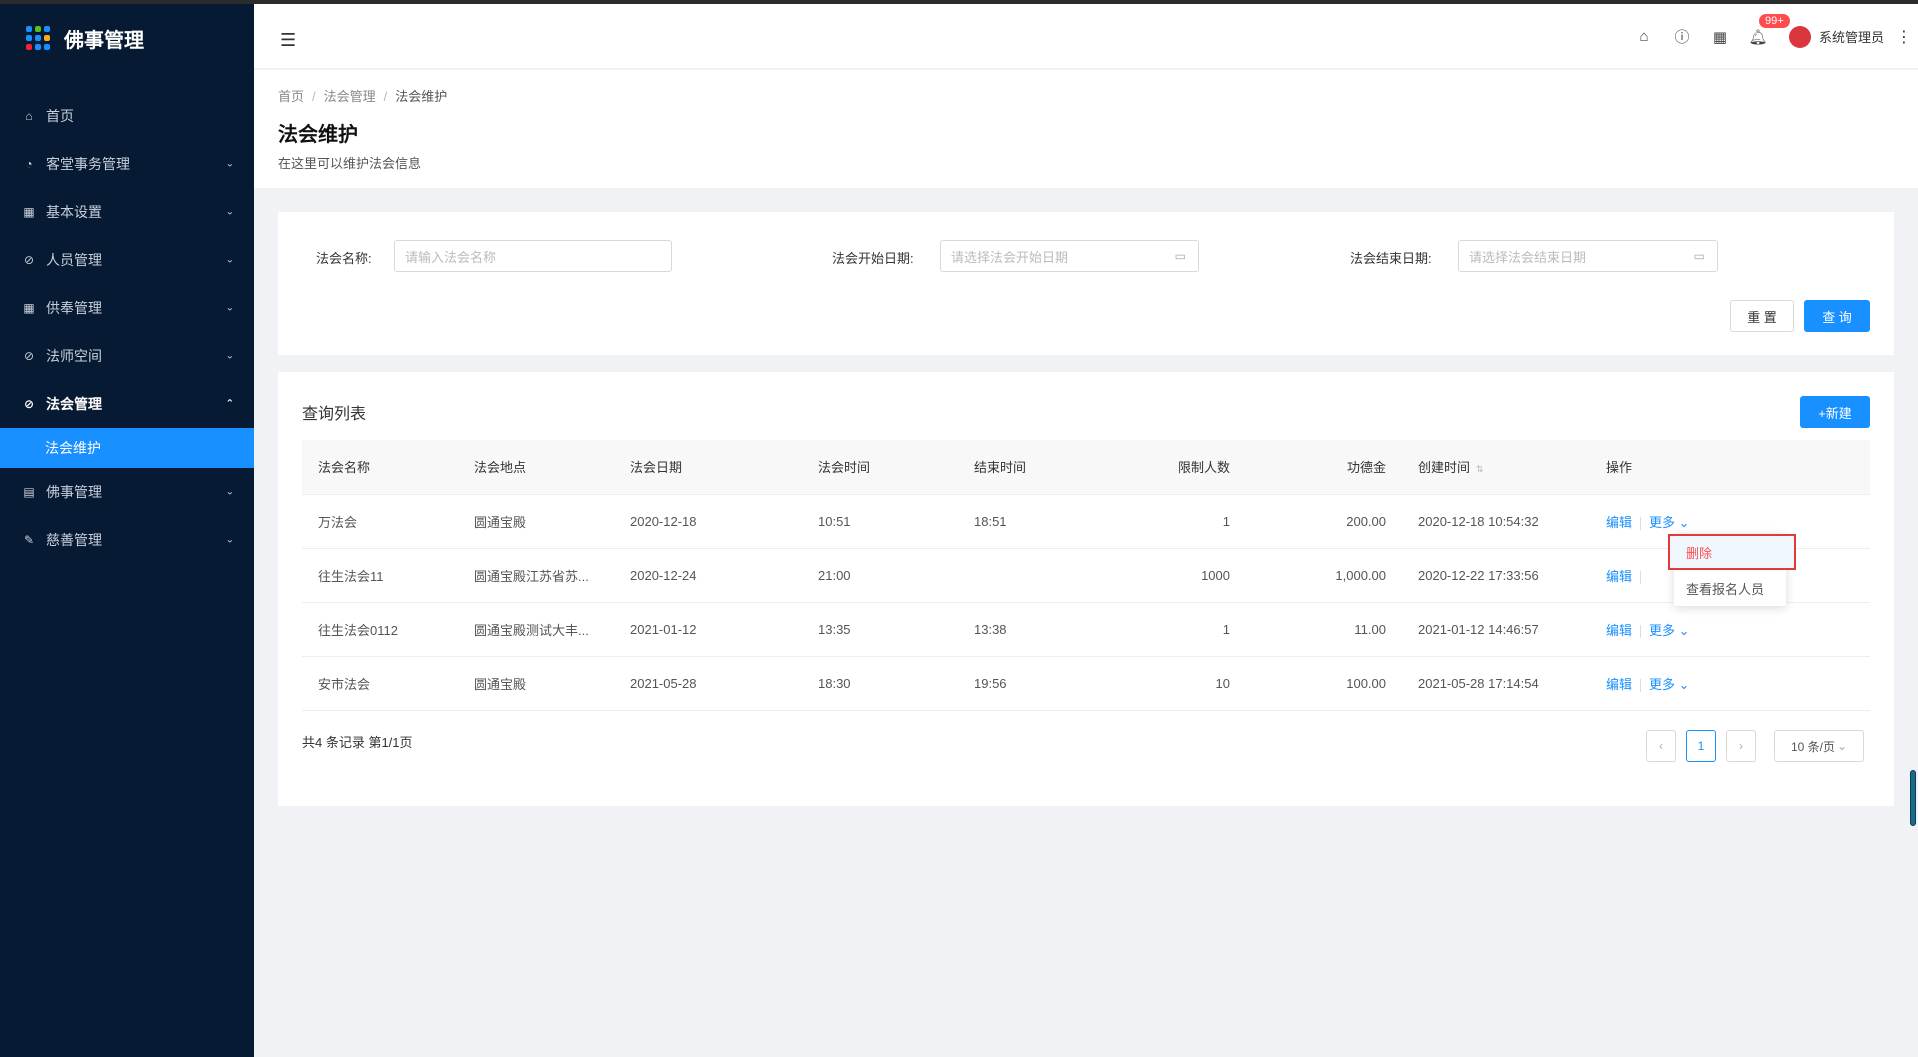  What do you see at coordinates (1324, 521) in the screenshot?
I see `cell-merit: 200.00` at bounding box center [1324, 521].